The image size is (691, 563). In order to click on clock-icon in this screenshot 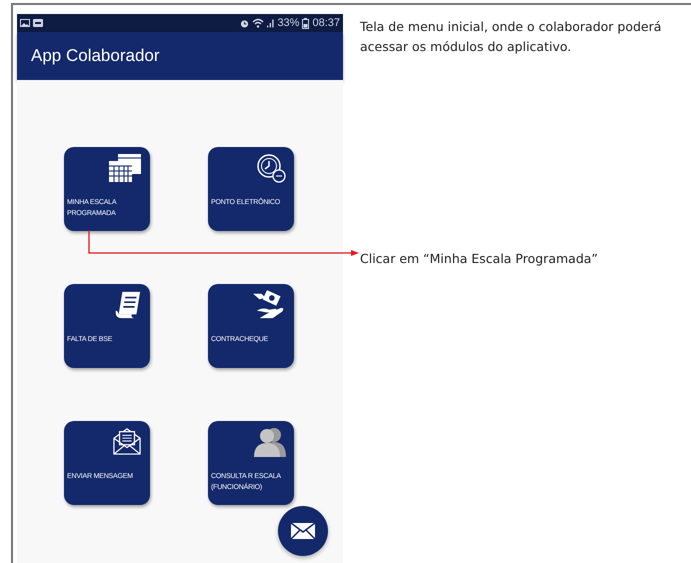, I will do `click(271, 168)`.